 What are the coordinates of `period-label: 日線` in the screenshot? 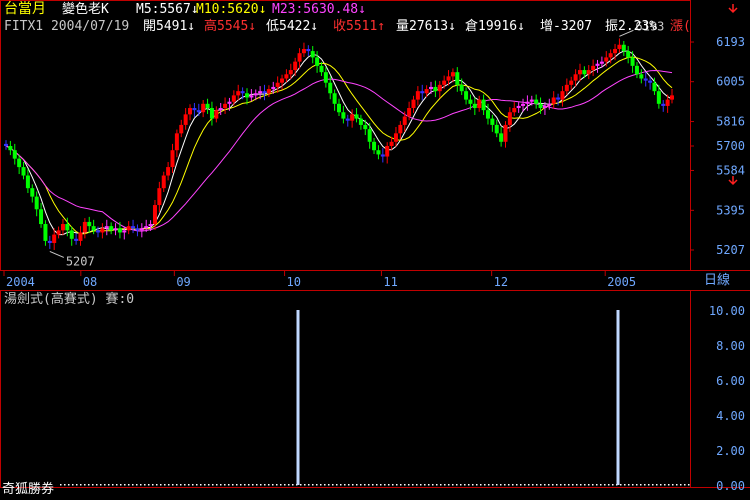 It's located at (717, 280).